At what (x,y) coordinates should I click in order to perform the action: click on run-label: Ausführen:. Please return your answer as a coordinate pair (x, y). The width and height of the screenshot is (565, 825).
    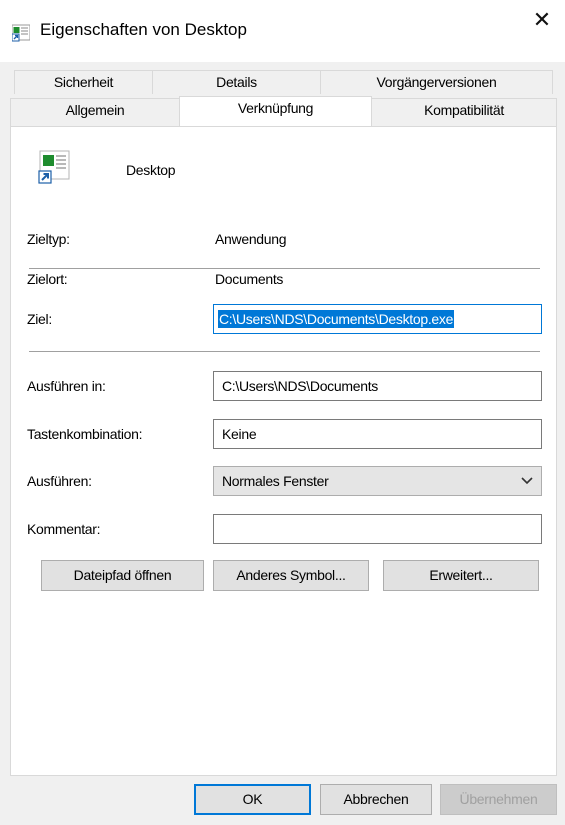
    Looking at the image, I should click on (59, 481).